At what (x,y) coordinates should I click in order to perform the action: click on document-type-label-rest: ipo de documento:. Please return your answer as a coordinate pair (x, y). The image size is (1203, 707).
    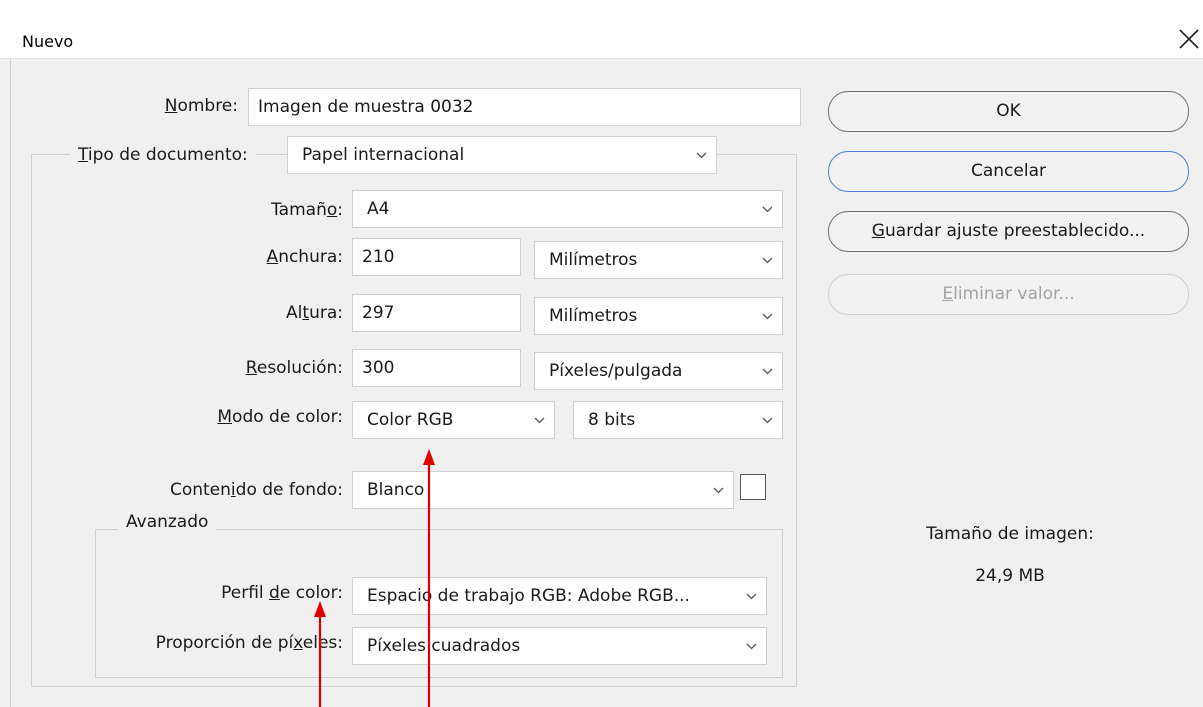
    Looking at the image, I should click on (167, 155).